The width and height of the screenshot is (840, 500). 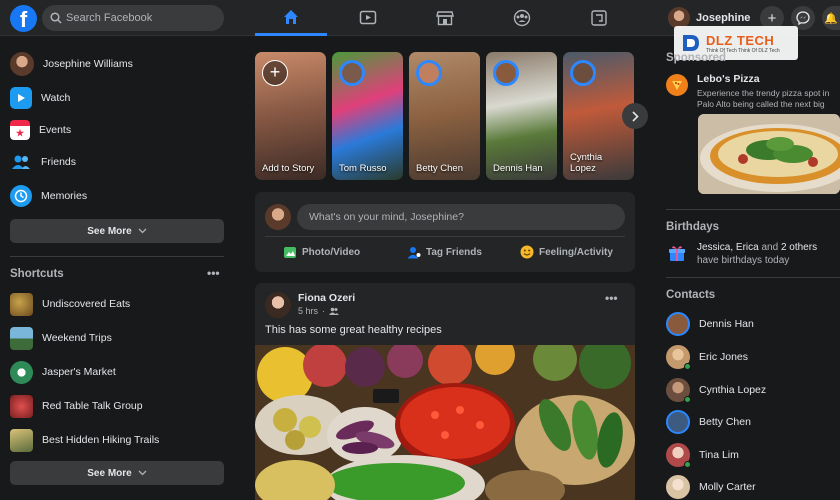 I want to click on story-card: Dennis Han, so click(x=521, y=116).